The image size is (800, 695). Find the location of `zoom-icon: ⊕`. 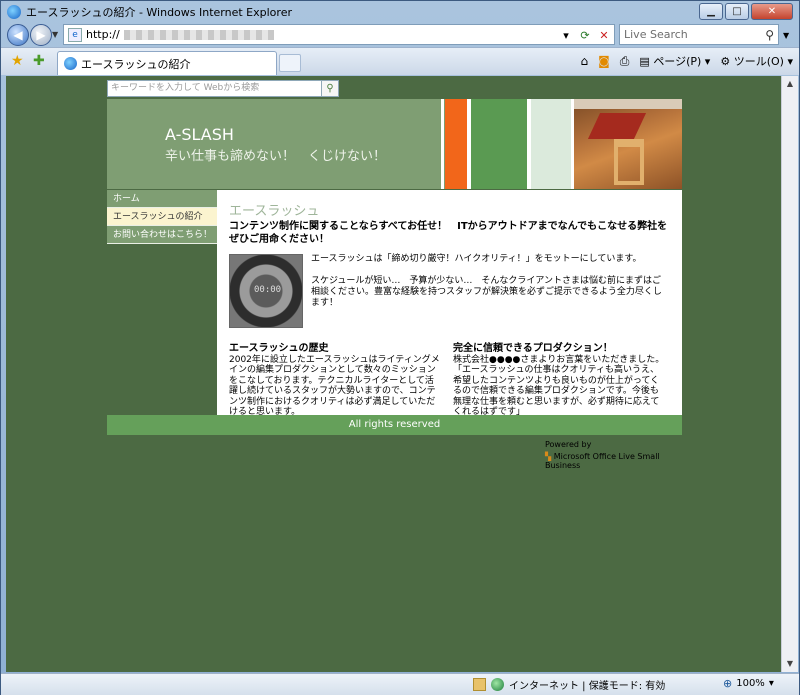

zoom-icon: ⊕ is located at coordinates (728, 683).